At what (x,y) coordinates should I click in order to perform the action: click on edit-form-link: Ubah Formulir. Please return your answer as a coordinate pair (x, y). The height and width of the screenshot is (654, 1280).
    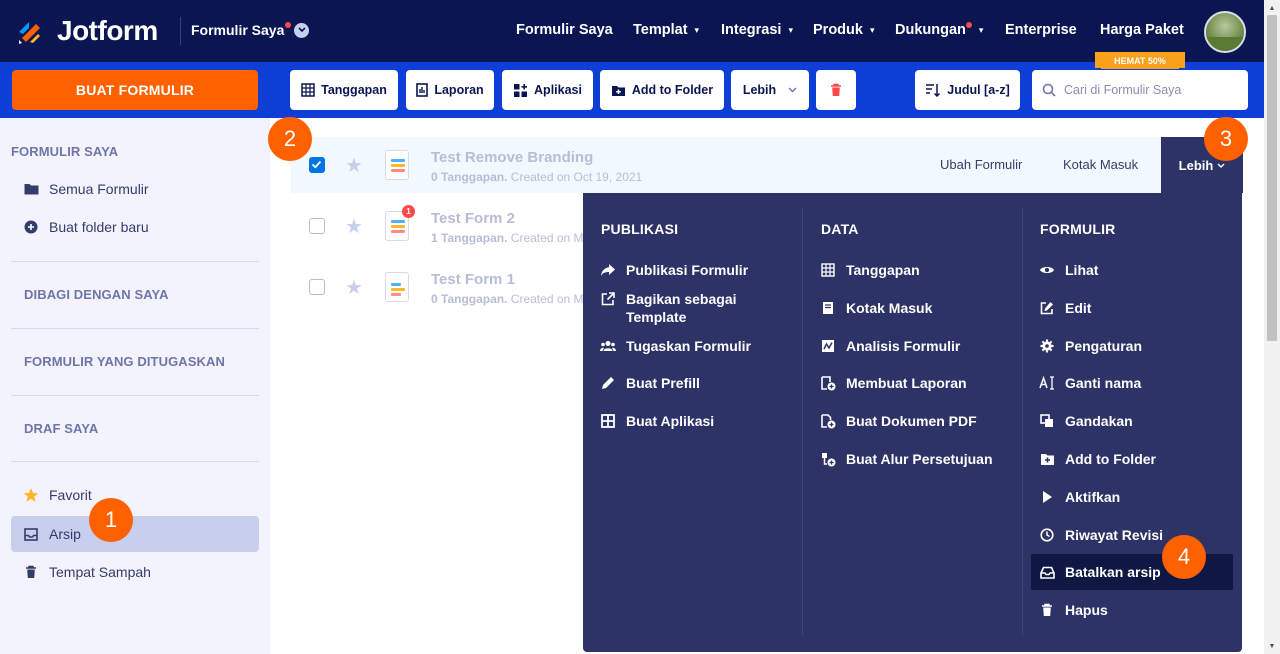
    Looking at the image, I should click on (981, 164).